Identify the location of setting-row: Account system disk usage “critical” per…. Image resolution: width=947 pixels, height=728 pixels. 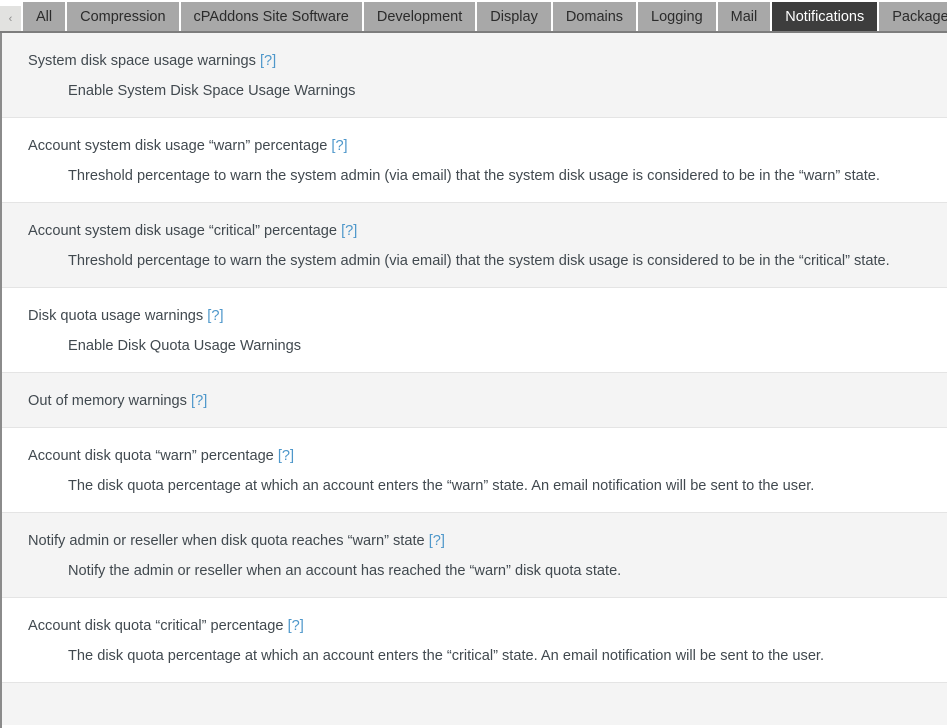
(474, 245).